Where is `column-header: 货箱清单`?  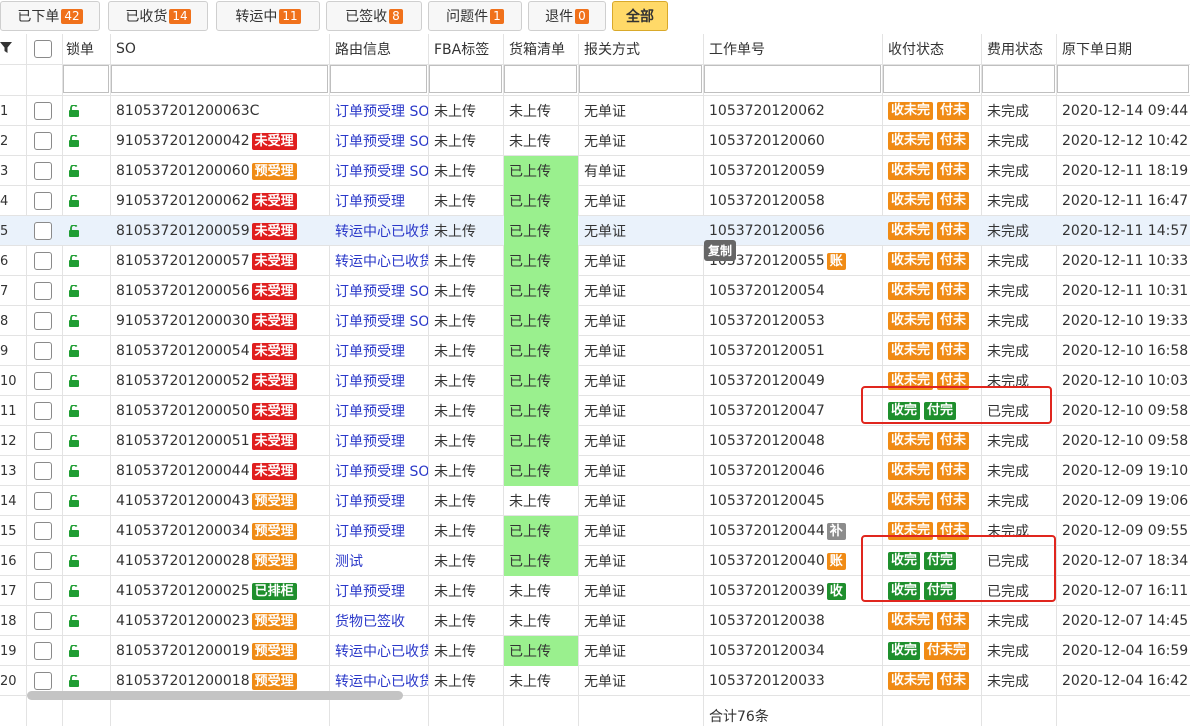
column-header: 货箱清单 is located at coordinates (540, 49).